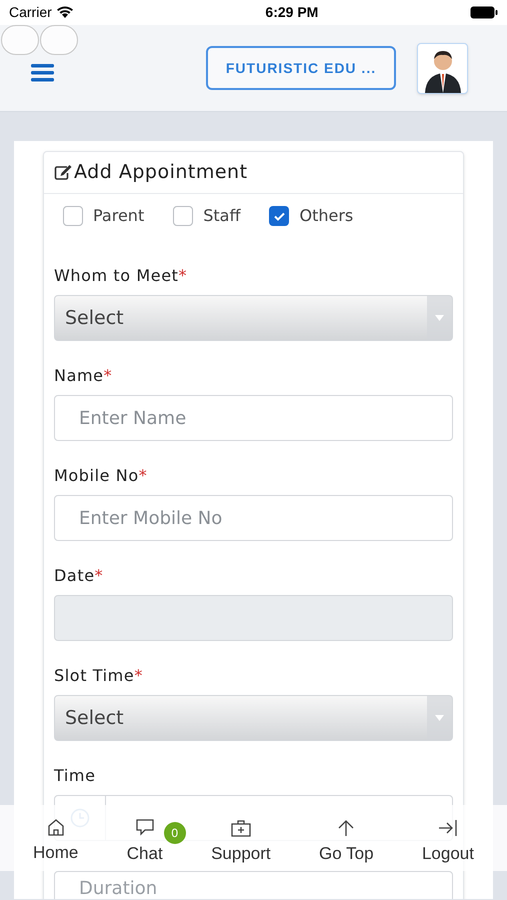 Image resolution: width=507 pixels, height=900 pixels. I want to click on nav-button: Support, so click(241, 842).